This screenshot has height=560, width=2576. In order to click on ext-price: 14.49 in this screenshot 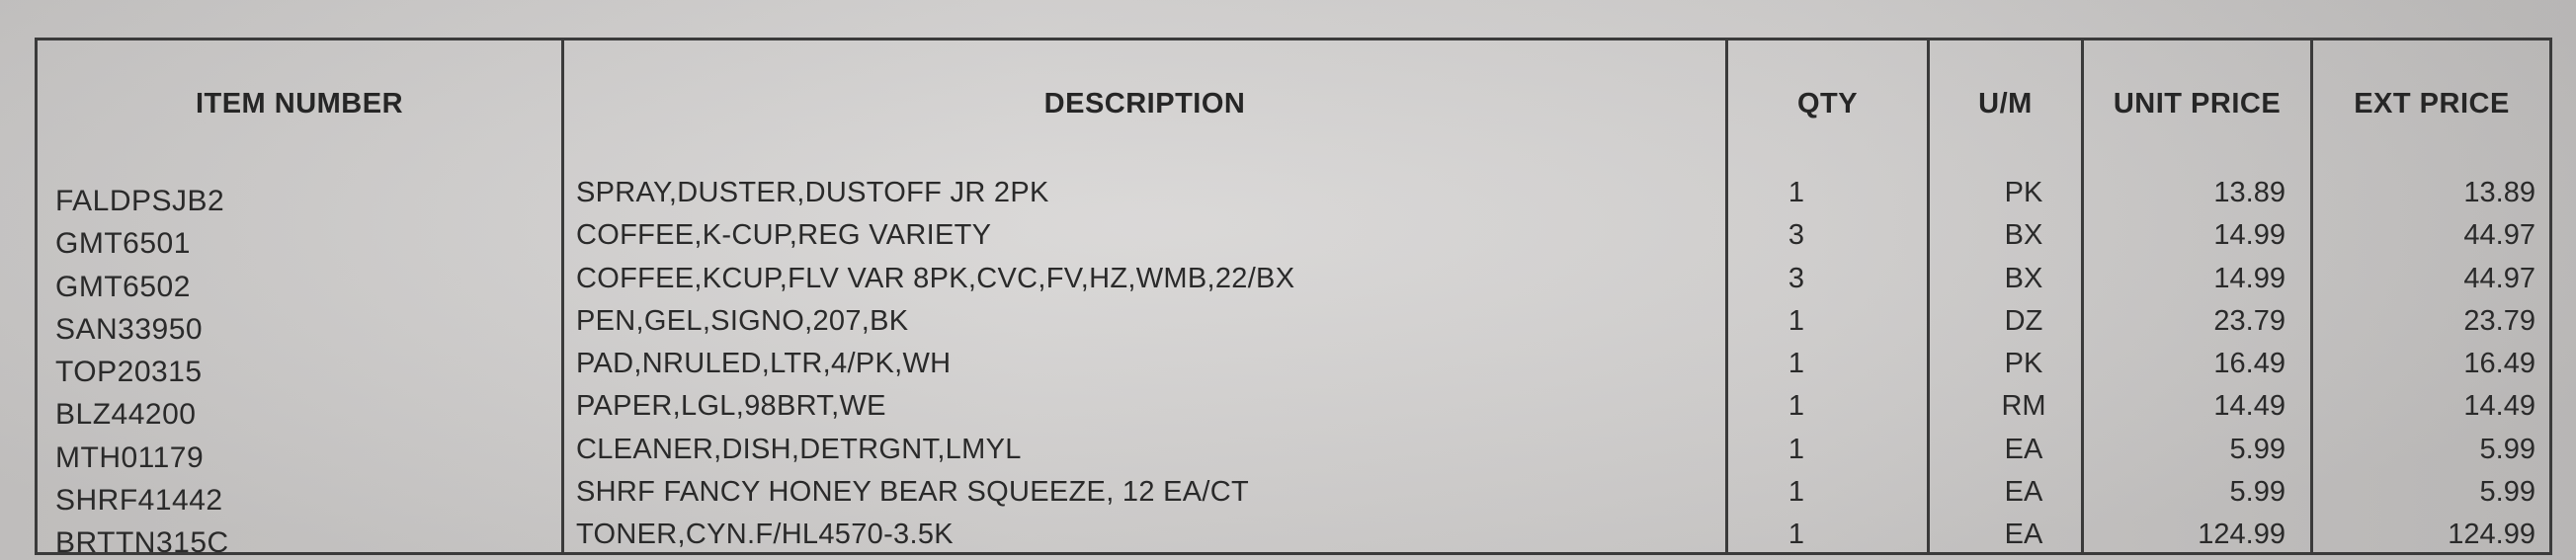, I will do `click(2499, 406)`.